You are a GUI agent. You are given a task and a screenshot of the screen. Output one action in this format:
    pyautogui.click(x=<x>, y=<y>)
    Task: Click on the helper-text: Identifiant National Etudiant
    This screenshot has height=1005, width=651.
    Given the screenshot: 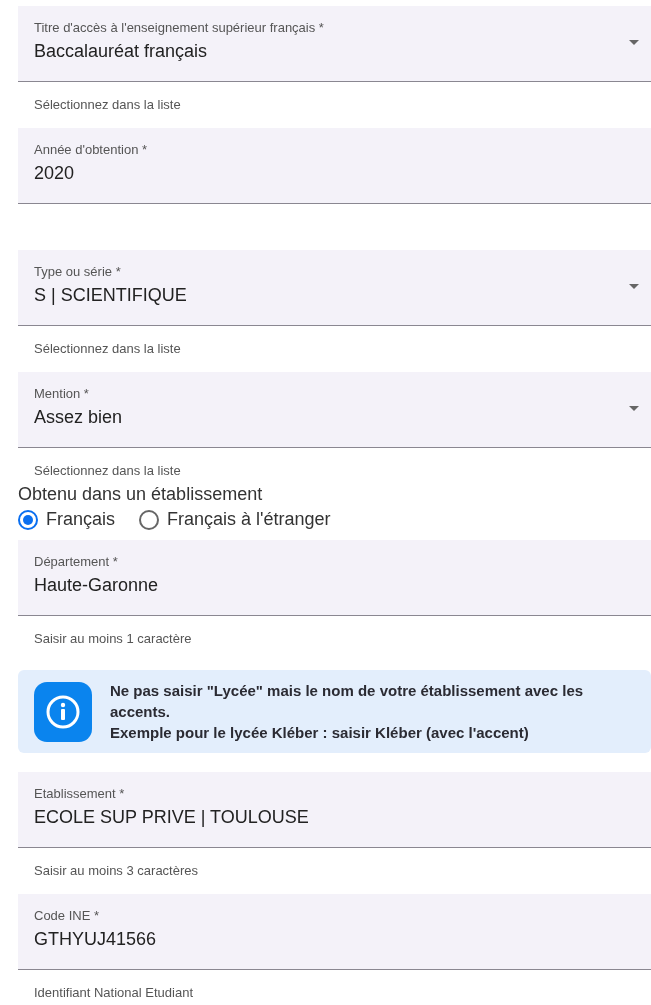 What is the action you would take?
    pyautogui.click(x=113, y=992)
    